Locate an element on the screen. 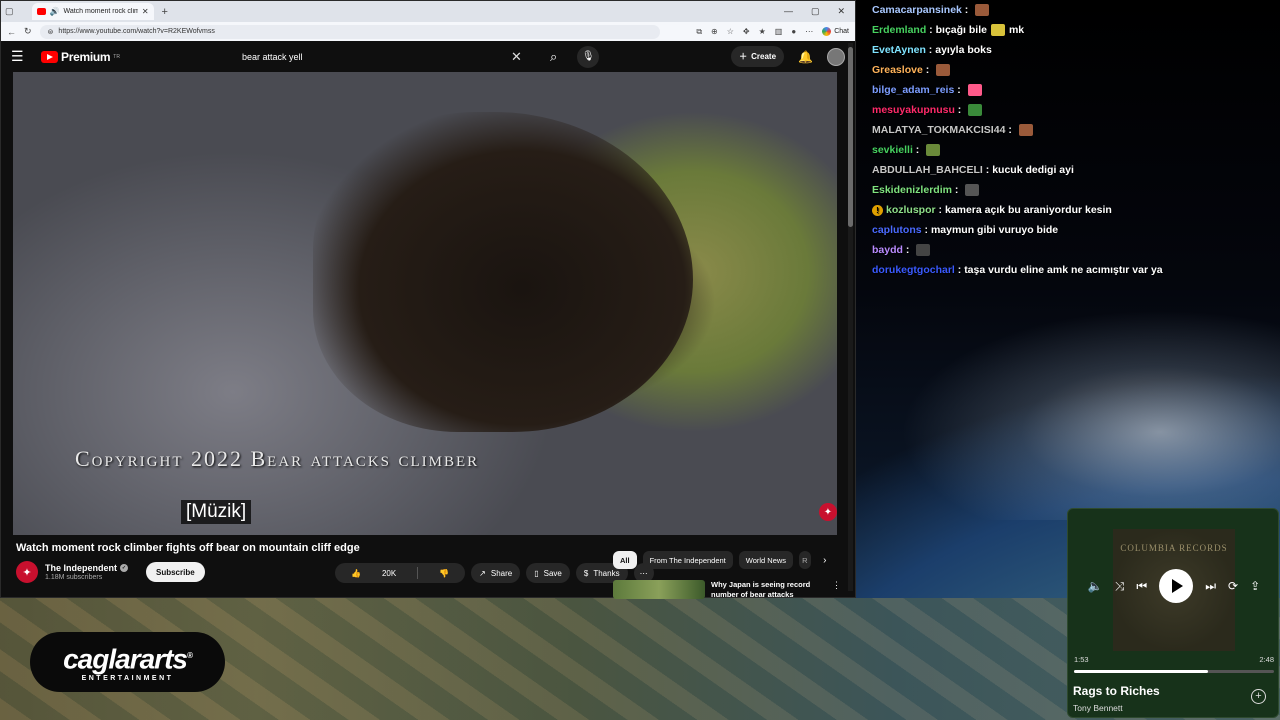  subscribe-button: Subscribe is located at coordinates (175, 572).